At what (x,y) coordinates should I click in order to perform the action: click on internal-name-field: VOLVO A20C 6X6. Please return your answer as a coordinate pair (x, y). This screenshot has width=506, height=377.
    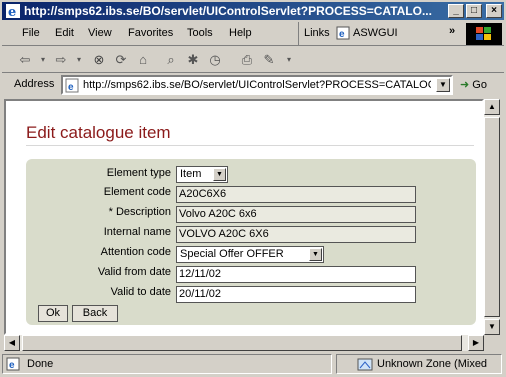
    Looking at the image, I should click on (296, 234).